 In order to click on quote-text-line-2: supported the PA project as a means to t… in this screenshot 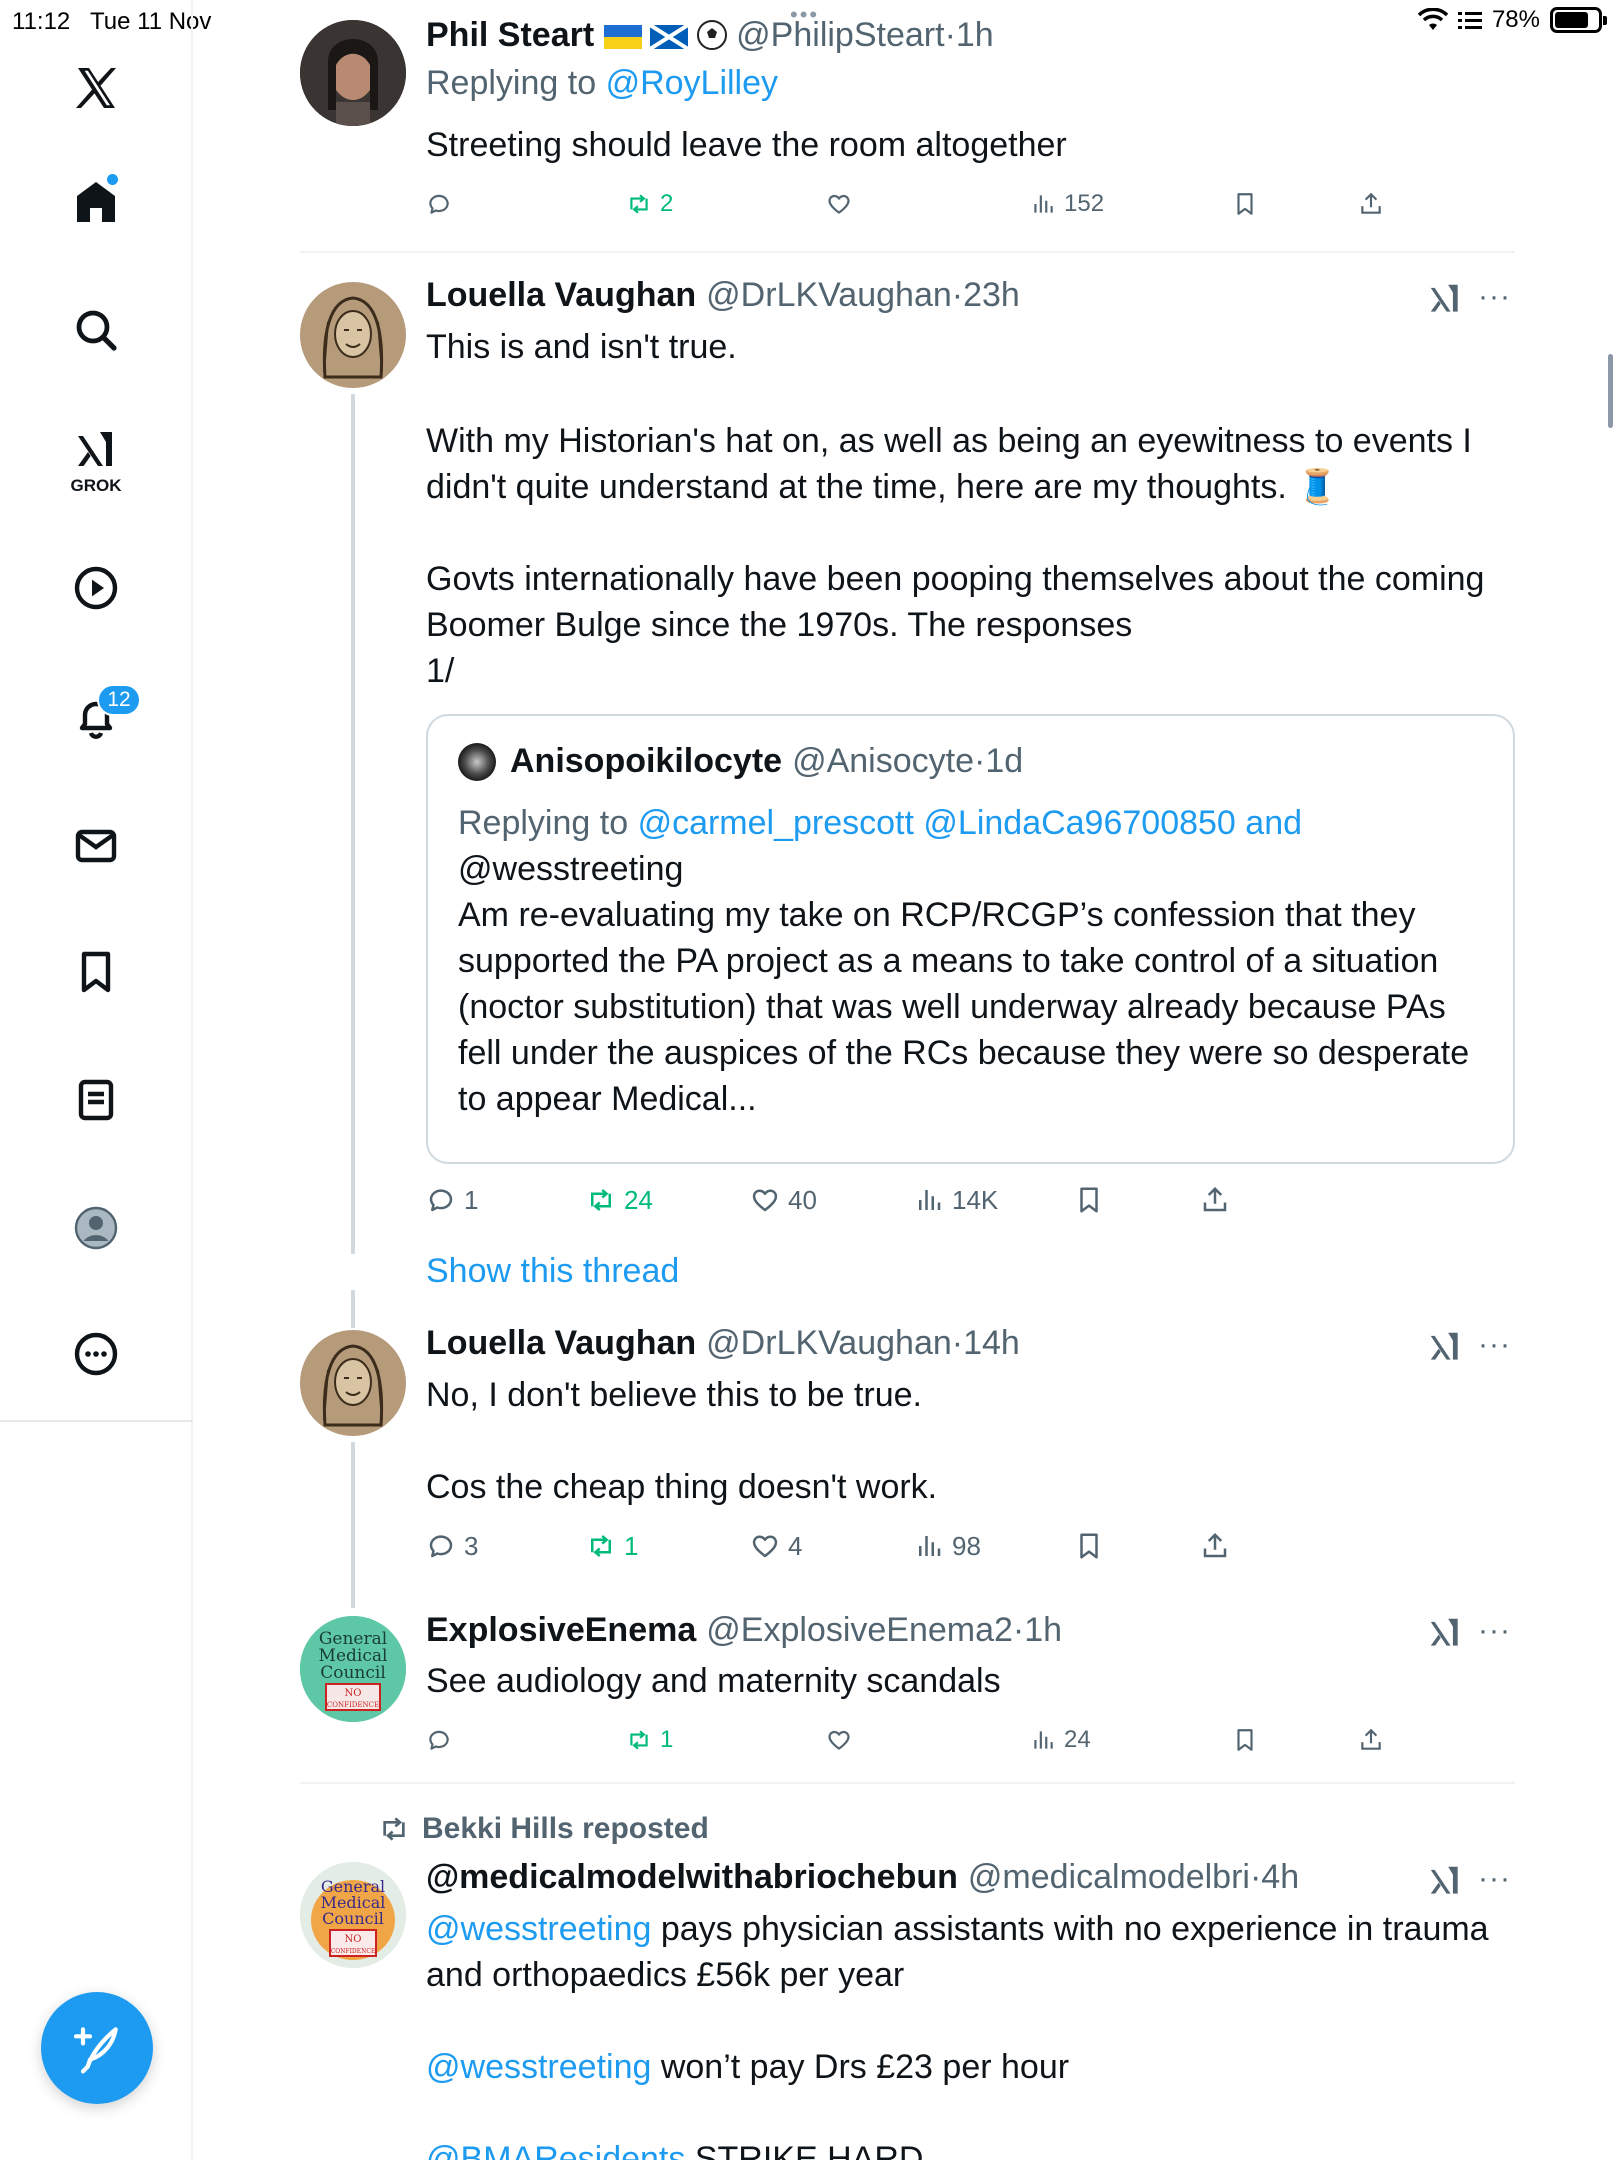, I will do `click(948, 961)`.